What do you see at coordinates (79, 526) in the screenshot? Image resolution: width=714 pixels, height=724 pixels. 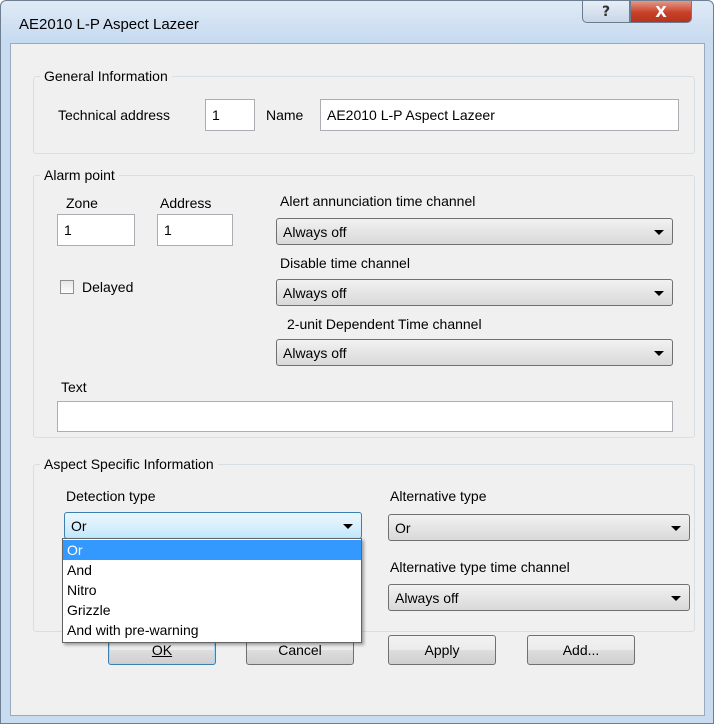 I see `detection-type-value: Or` at bounding box center [79, 526].